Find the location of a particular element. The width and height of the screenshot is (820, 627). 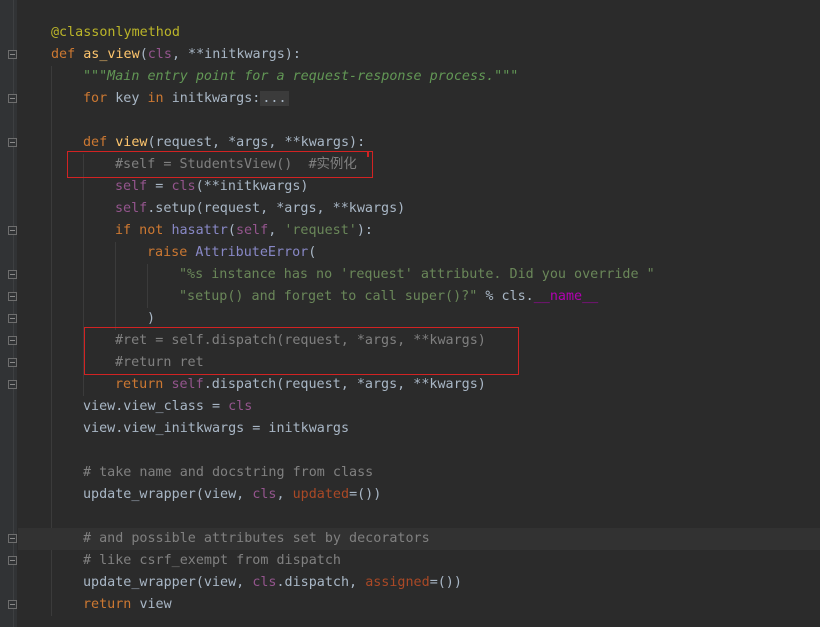

code-token: (request, *args, **kwargs): is located at coordinates (256, 142).